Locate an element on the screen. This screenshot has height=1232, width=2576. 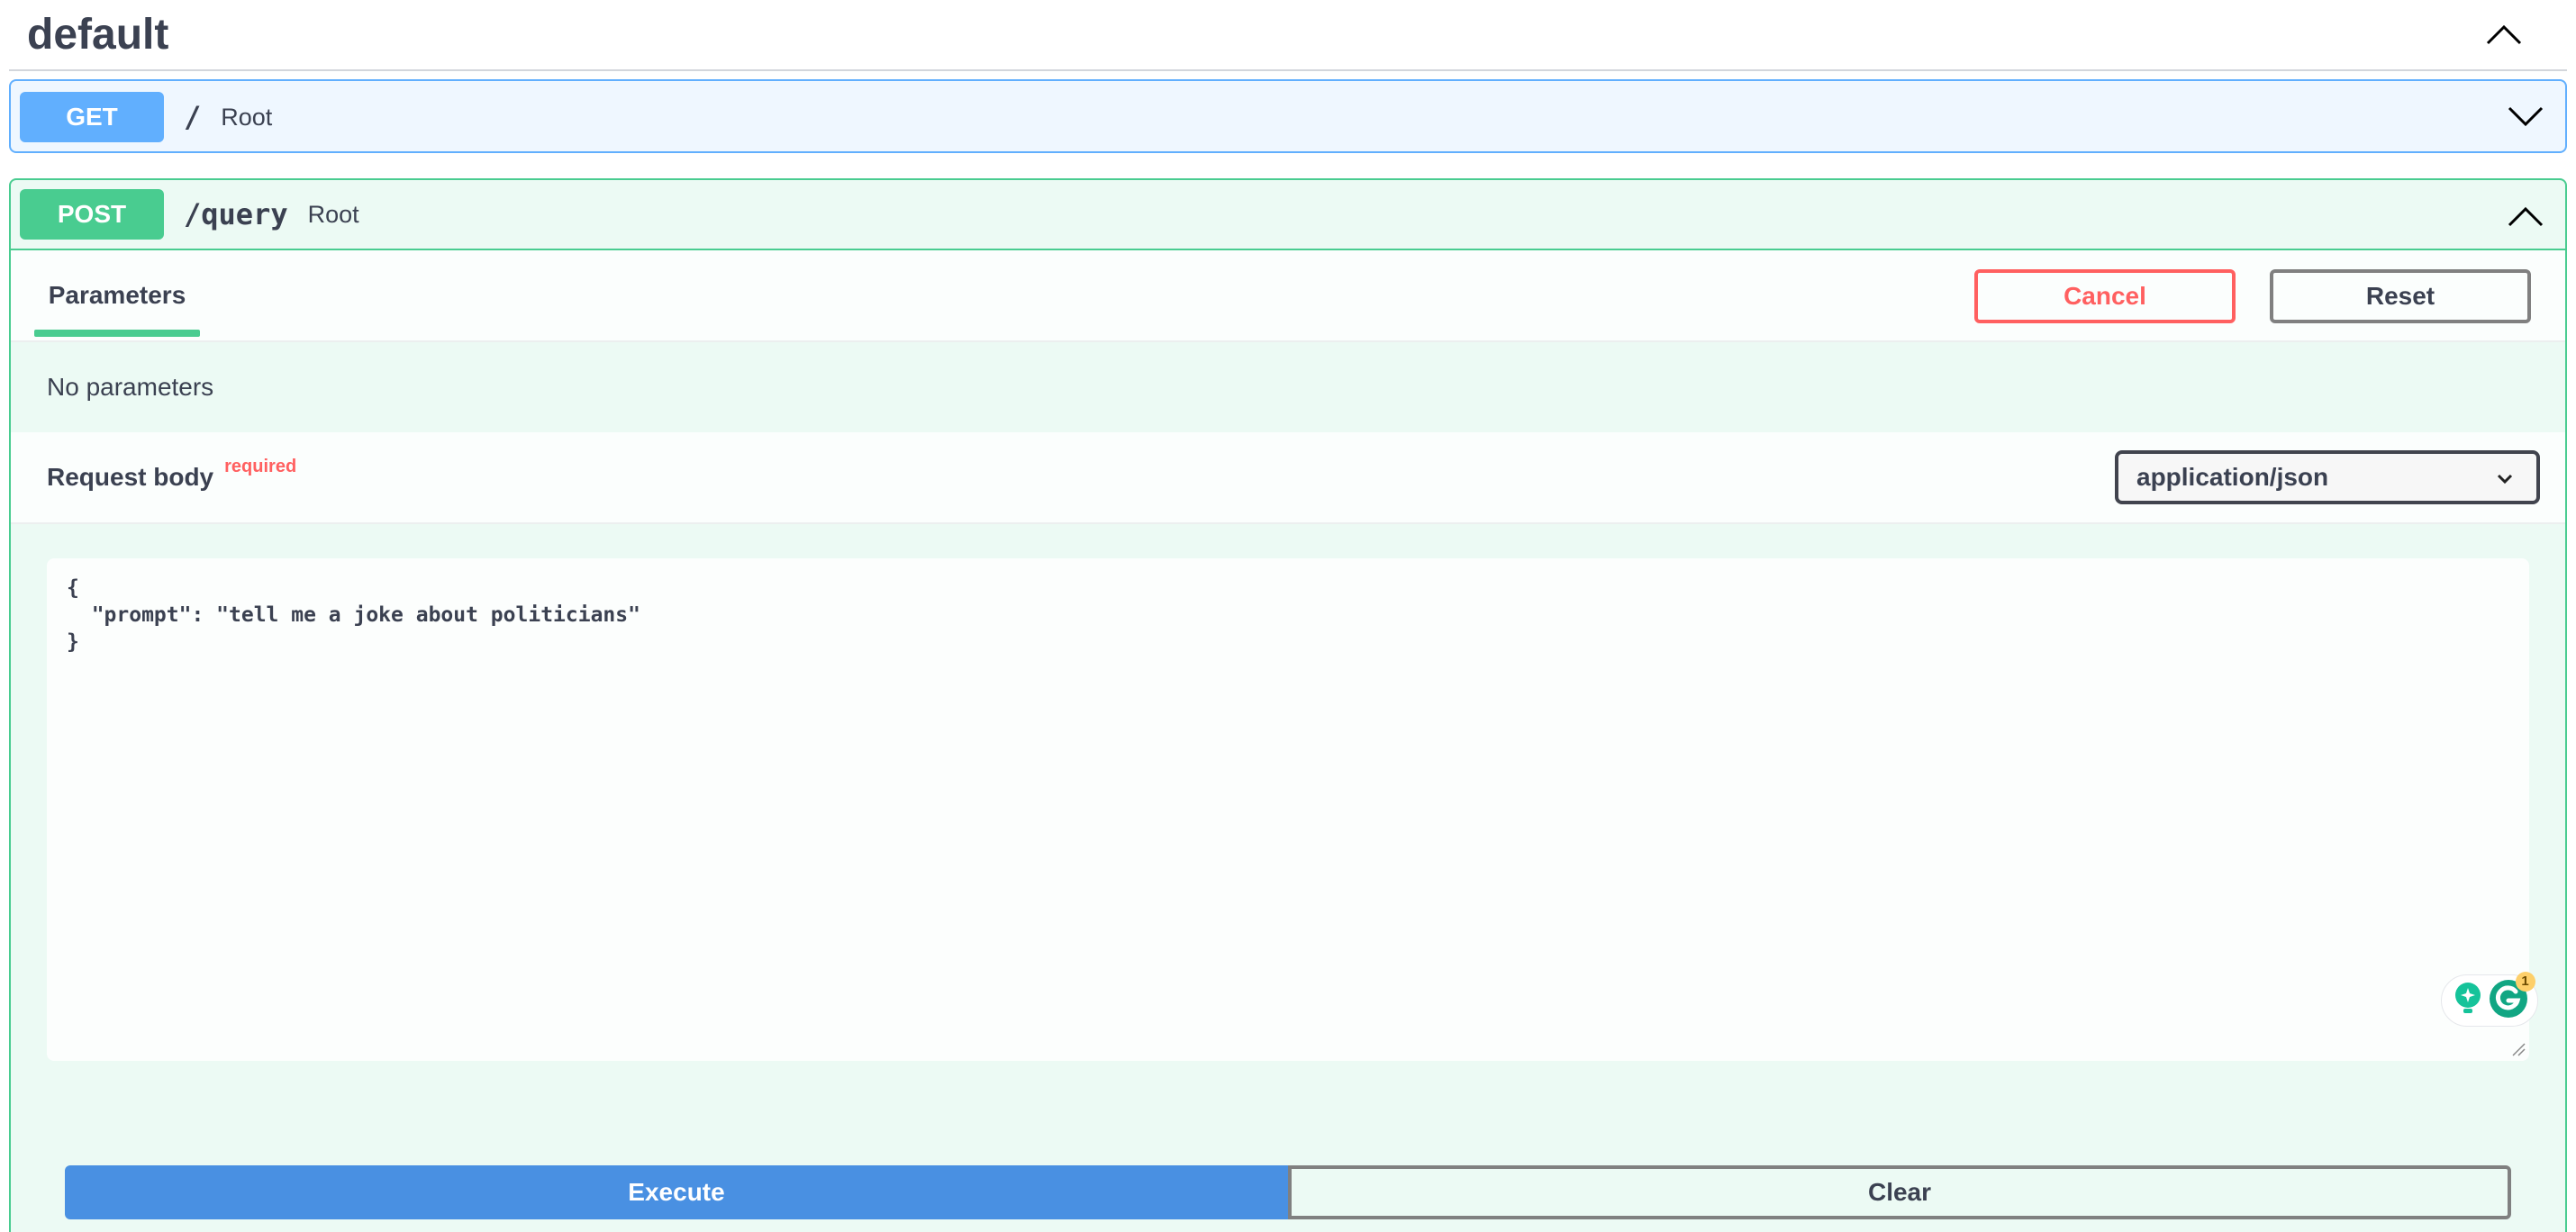
opblock-get-root: GET / Root is located at coordinates (1288, 116).